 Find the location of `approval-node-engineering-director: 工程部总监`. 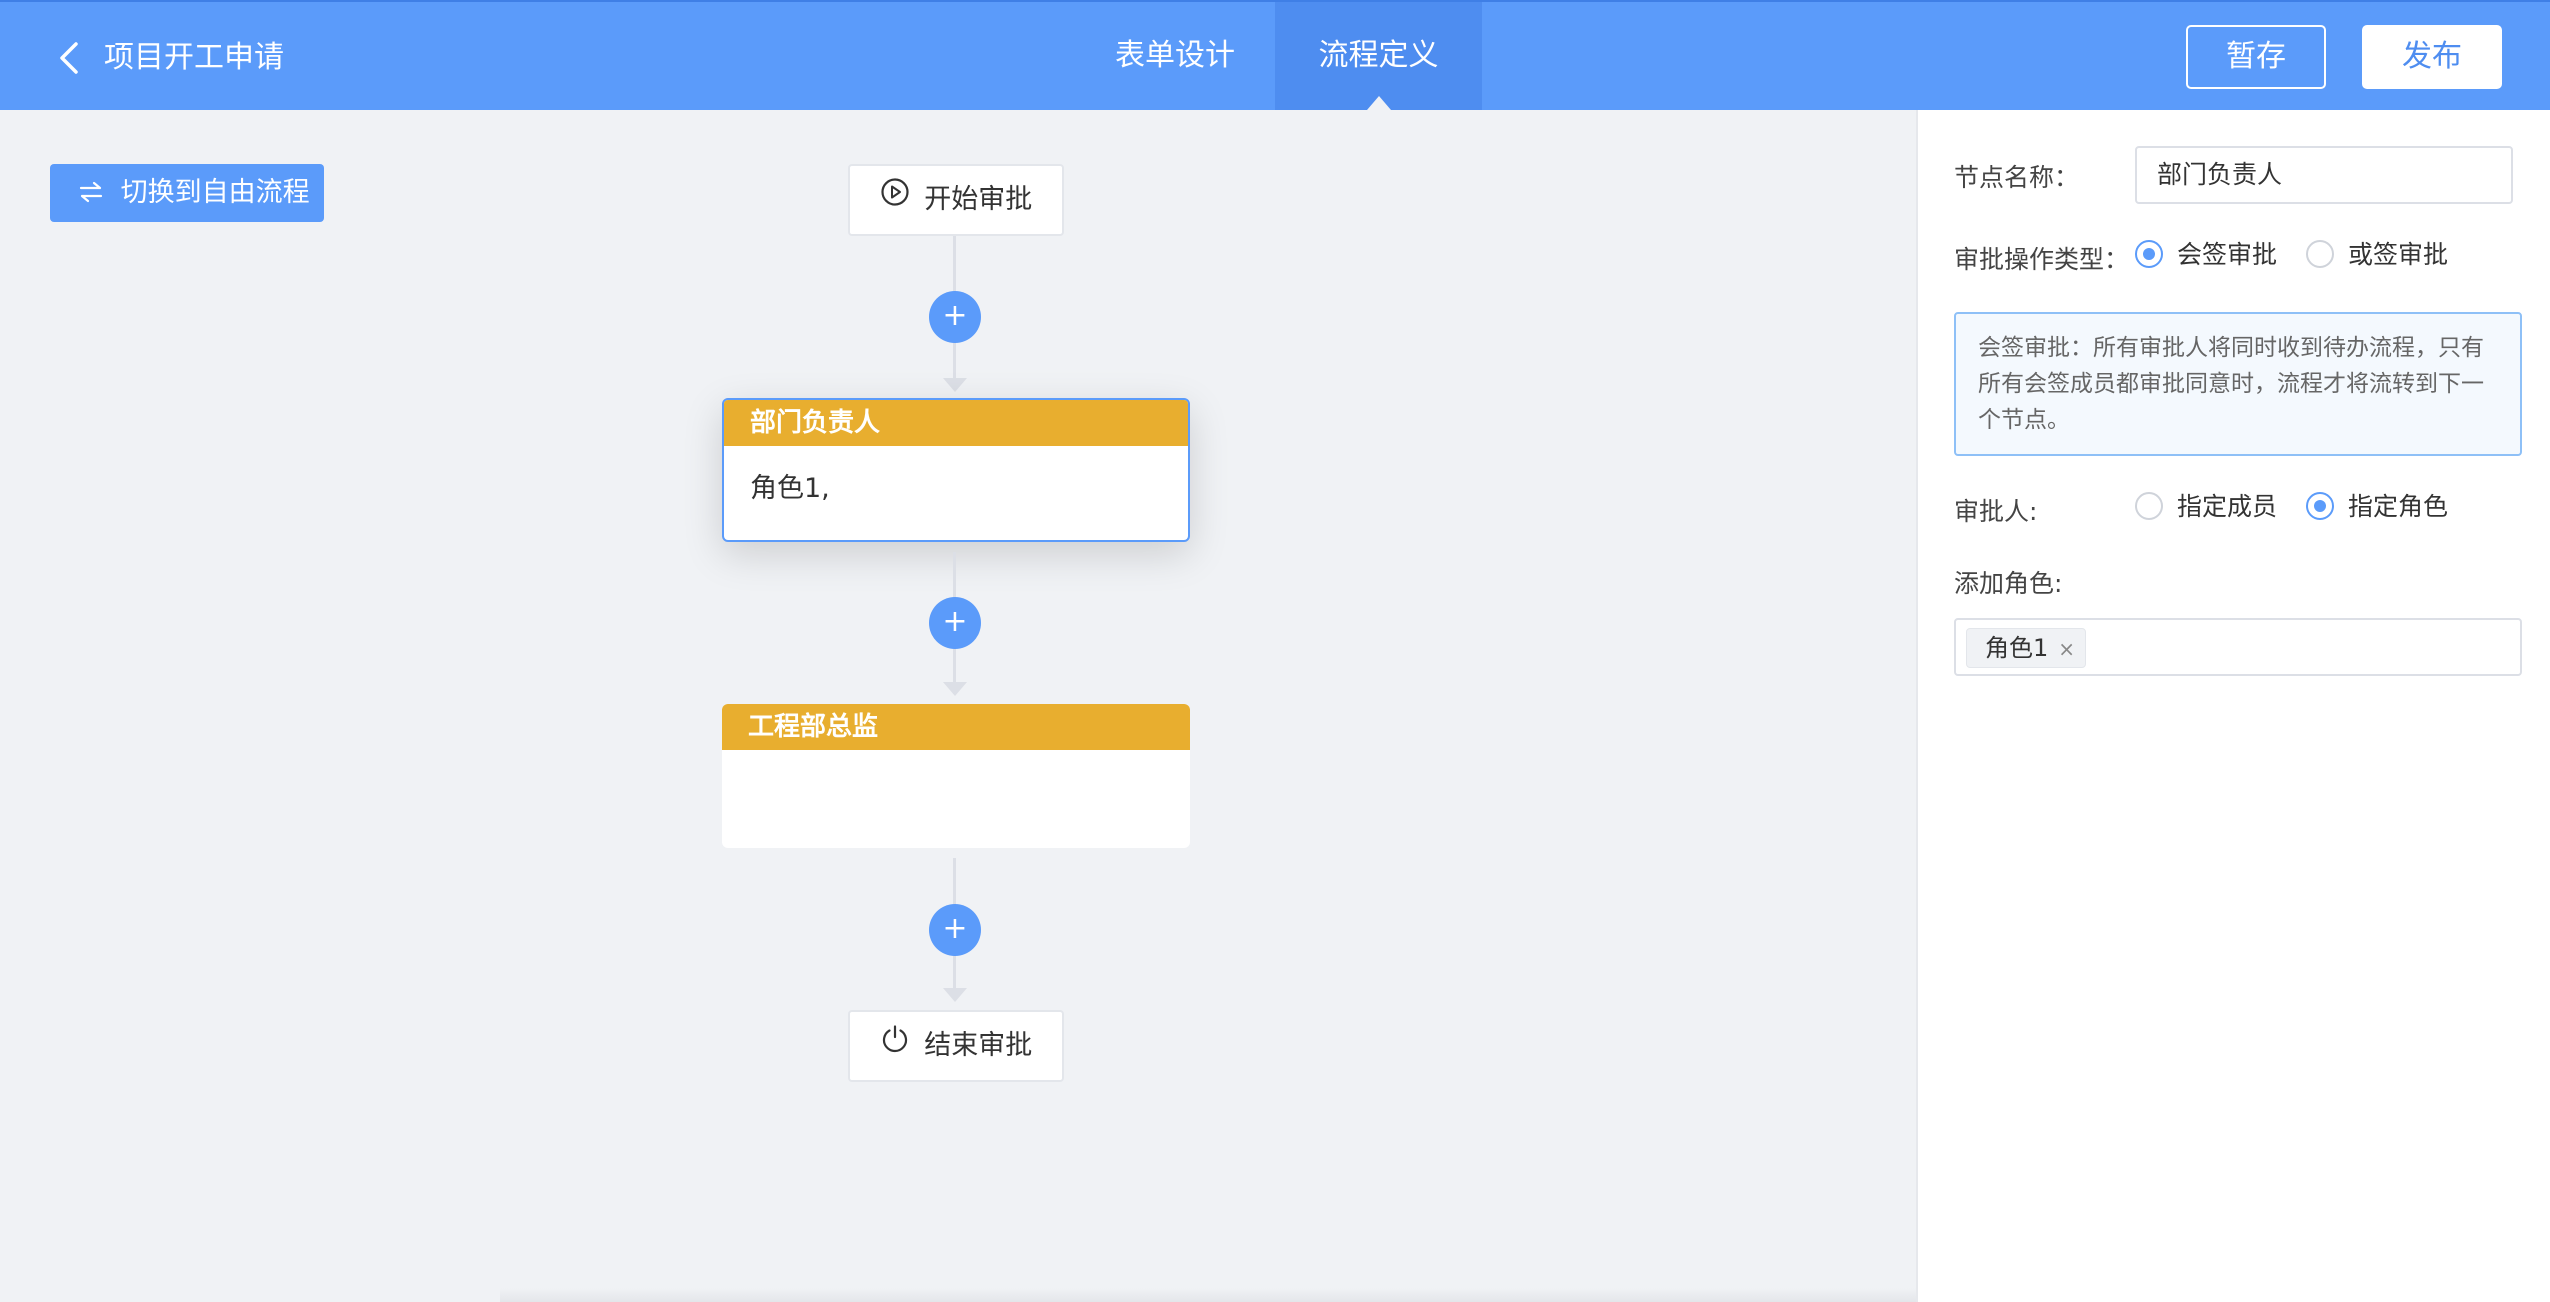

approval-node-engineering-director: 工程部总监 is located at coordinates (956, 776).